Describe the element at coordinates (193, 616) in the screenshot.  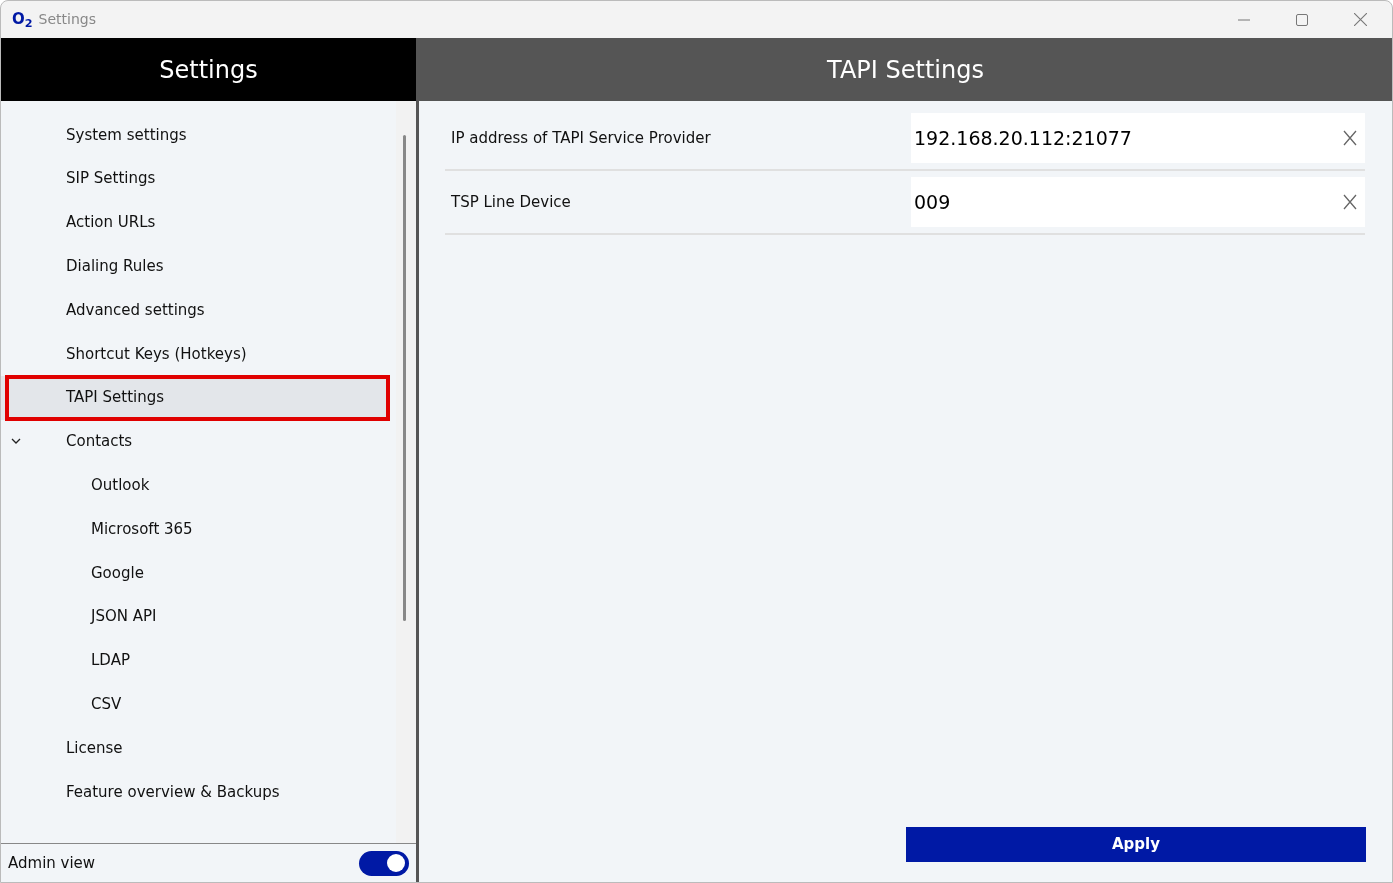
I see `nav-item: JSON API` at that location.